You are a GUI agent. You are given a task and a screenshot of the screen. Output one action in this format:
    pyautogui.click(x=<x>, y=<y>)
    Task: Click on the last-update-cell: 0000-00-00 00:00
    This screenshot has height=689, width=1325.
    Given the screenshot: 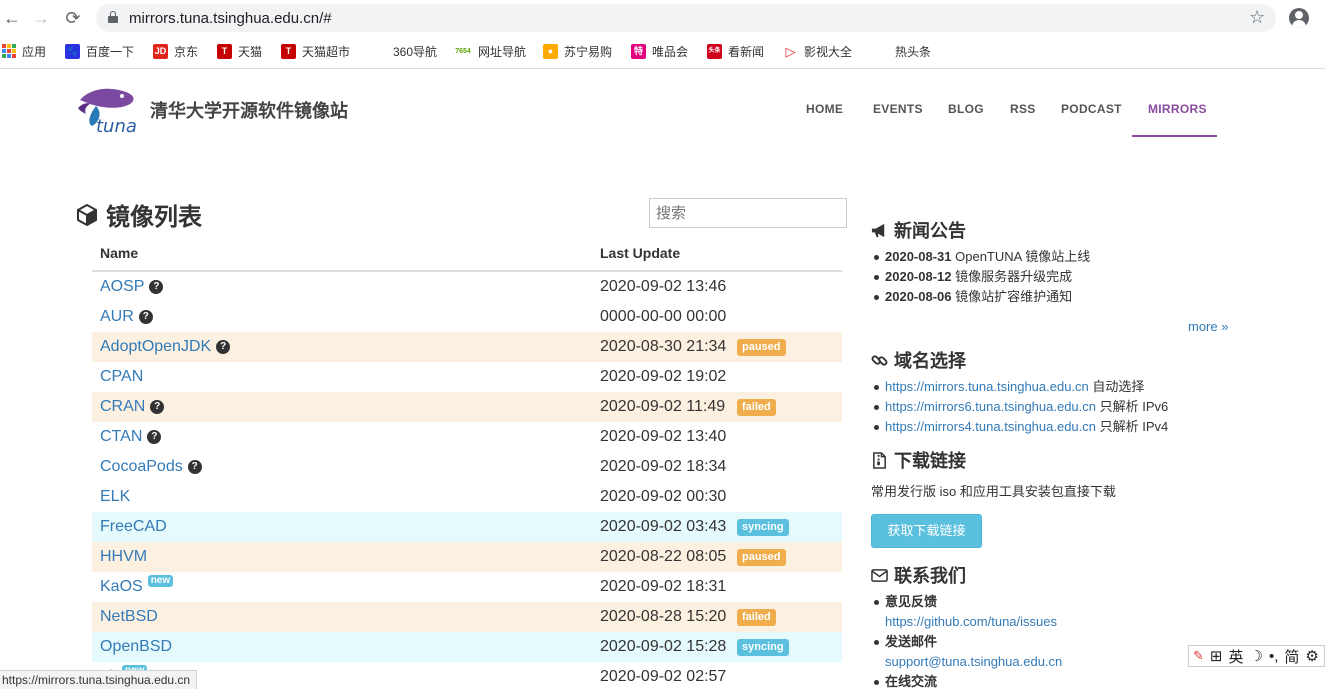 What is the action you would take?
    pyautogui.click(x=663, y=316)
    